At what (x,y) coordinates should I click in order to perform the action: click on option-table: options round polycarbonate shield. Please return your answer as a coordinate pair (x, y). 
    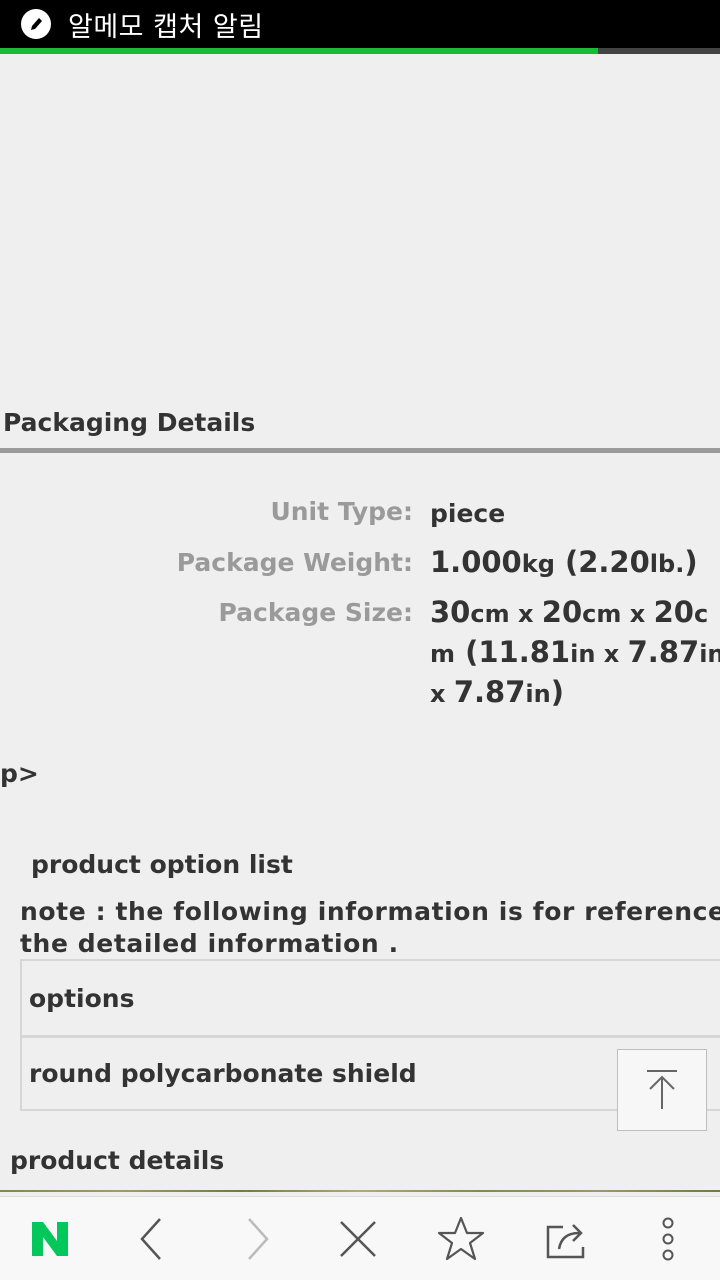
    Looking at the image, I should click on (370, 1035).